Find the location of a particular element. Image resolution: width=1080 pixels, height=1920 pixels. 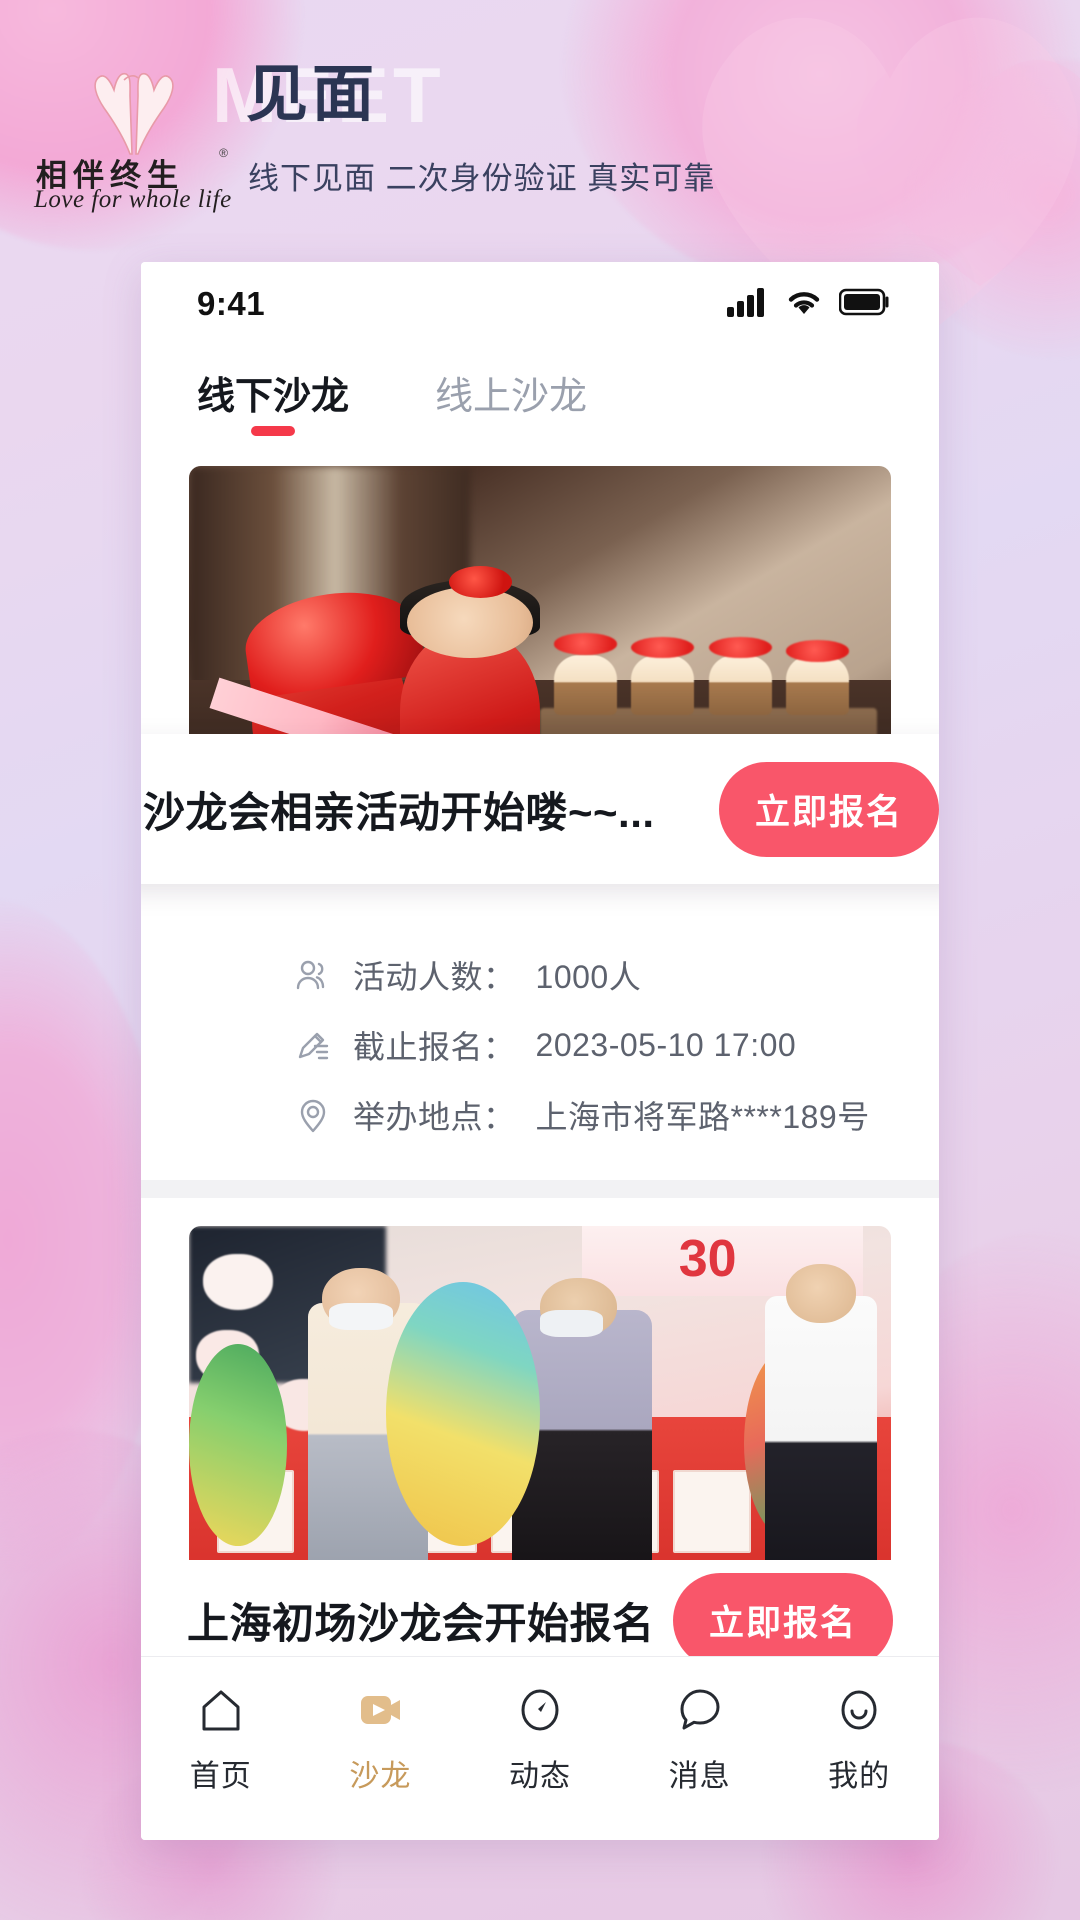

tab-active-indicator is located at coordinates (273, 431).